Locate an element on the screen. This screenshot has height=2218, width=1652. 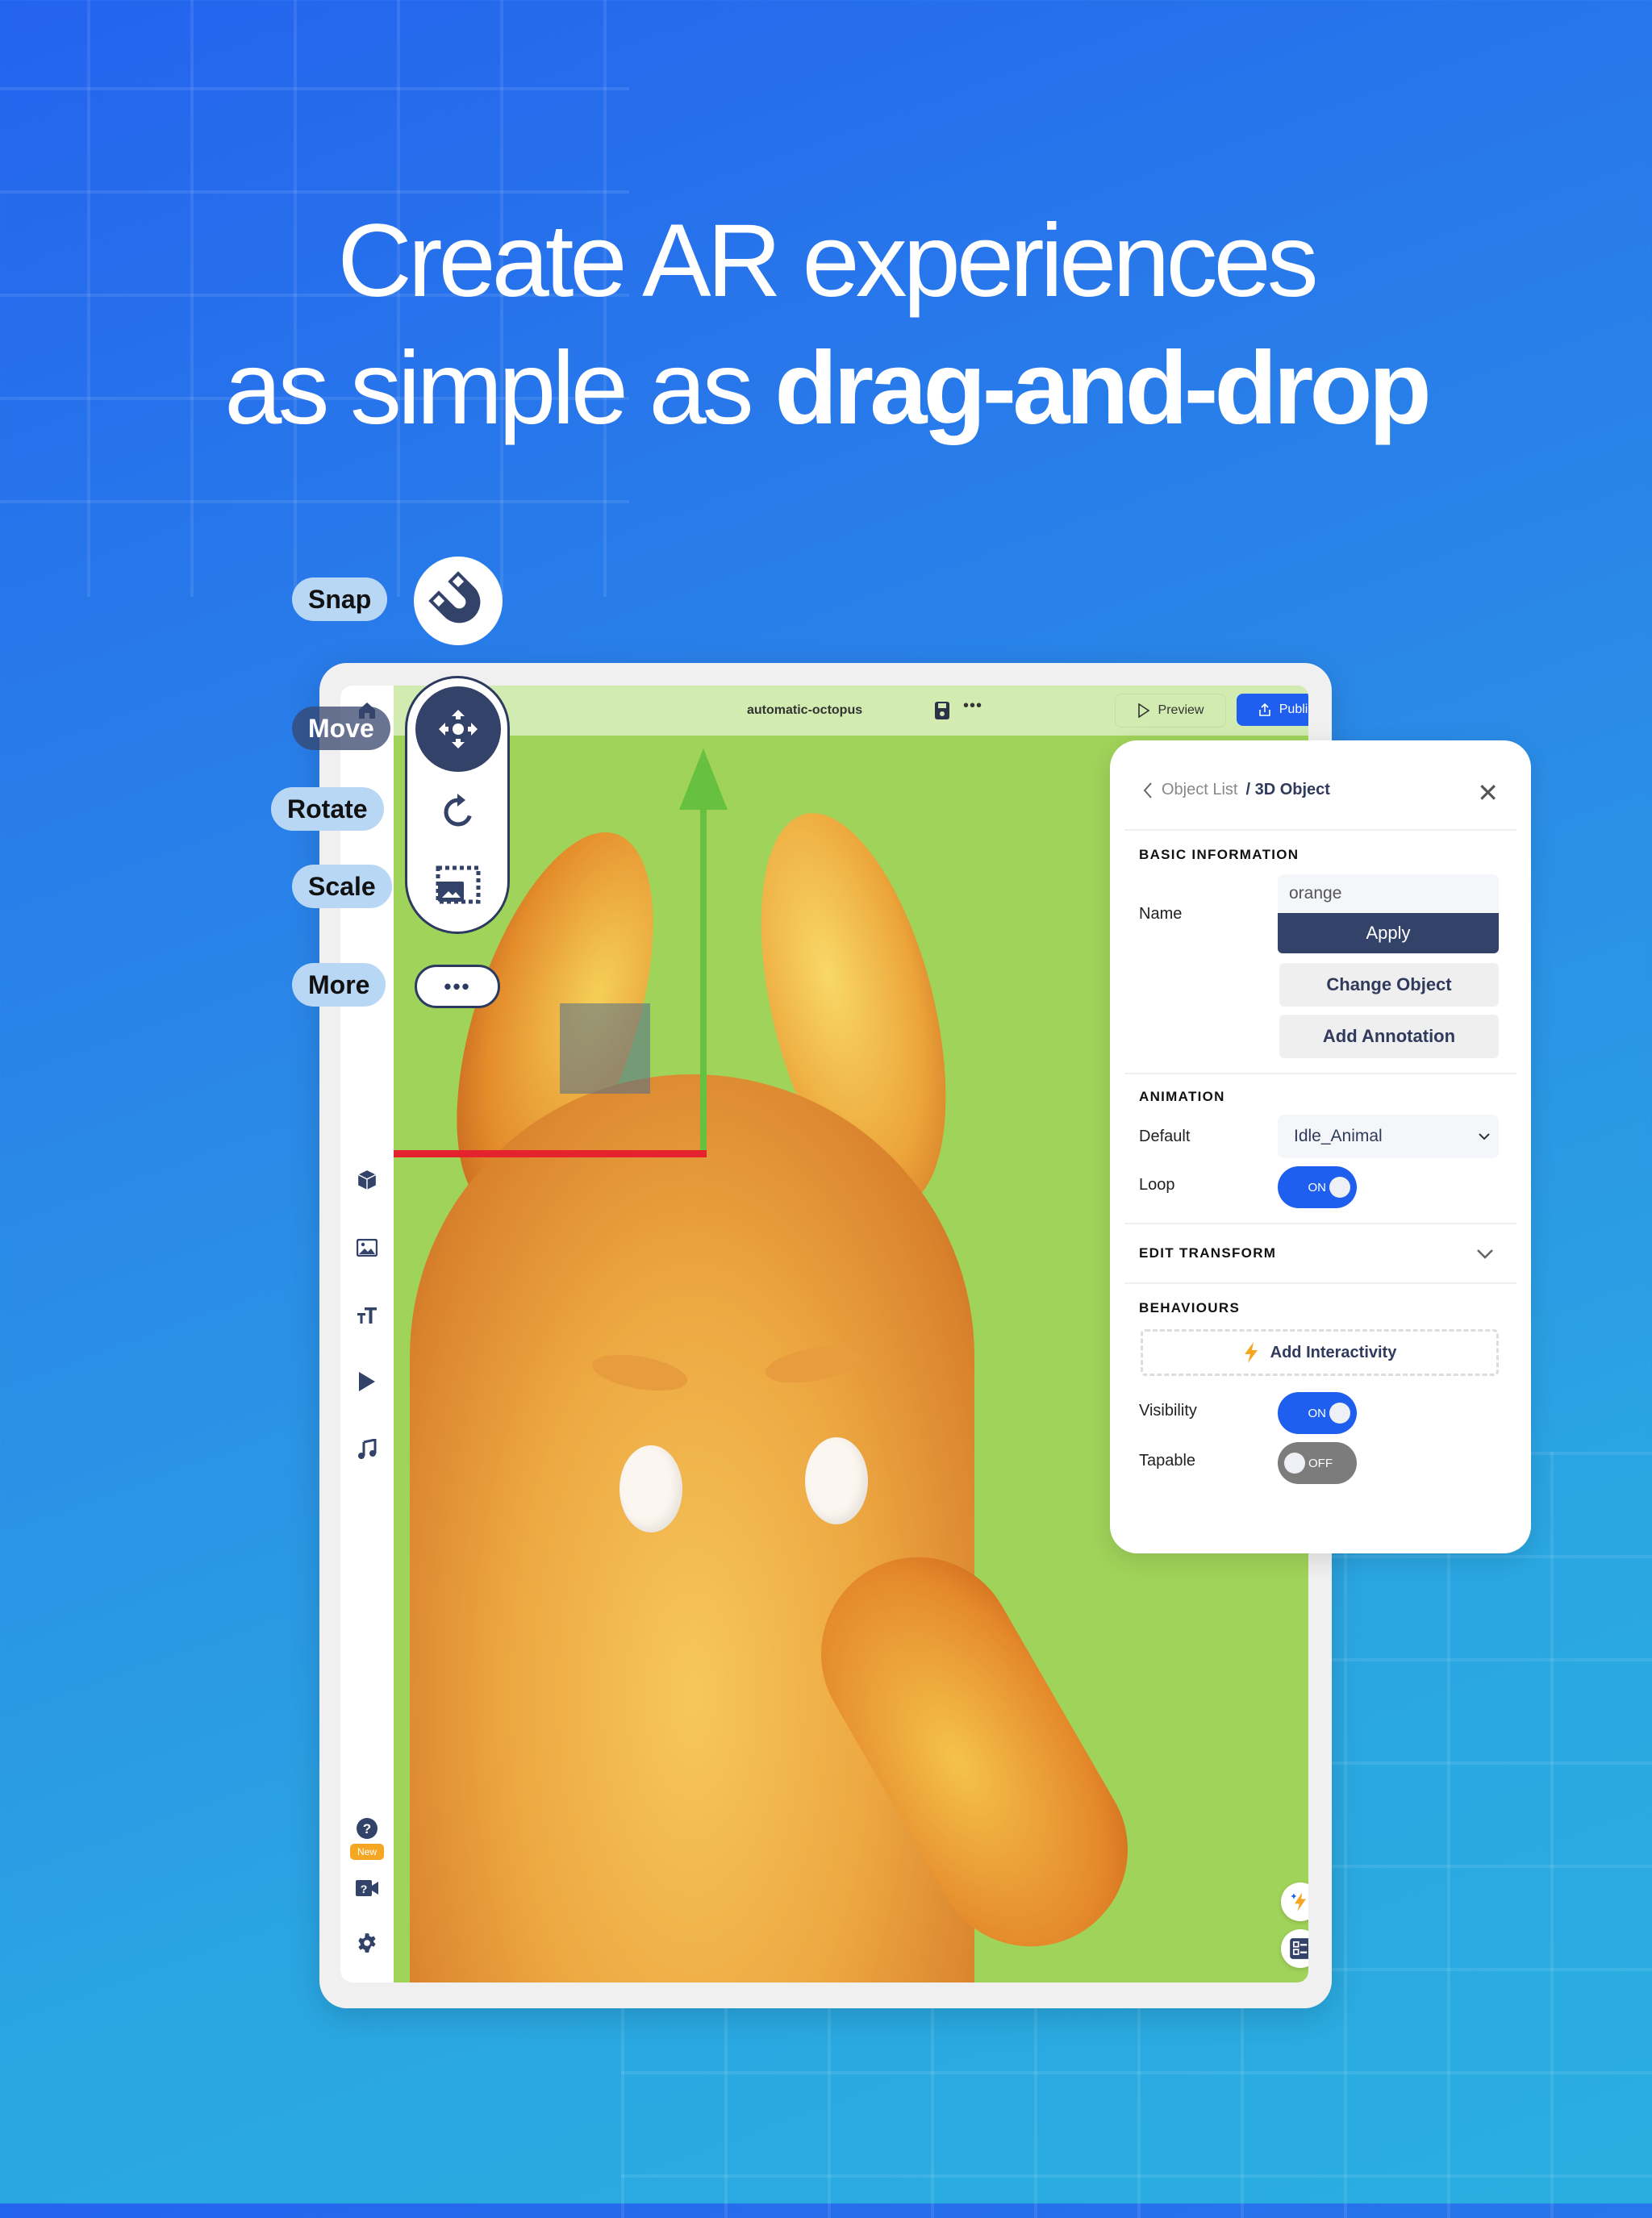
magnet-icon is located at coordinates (454, 597).